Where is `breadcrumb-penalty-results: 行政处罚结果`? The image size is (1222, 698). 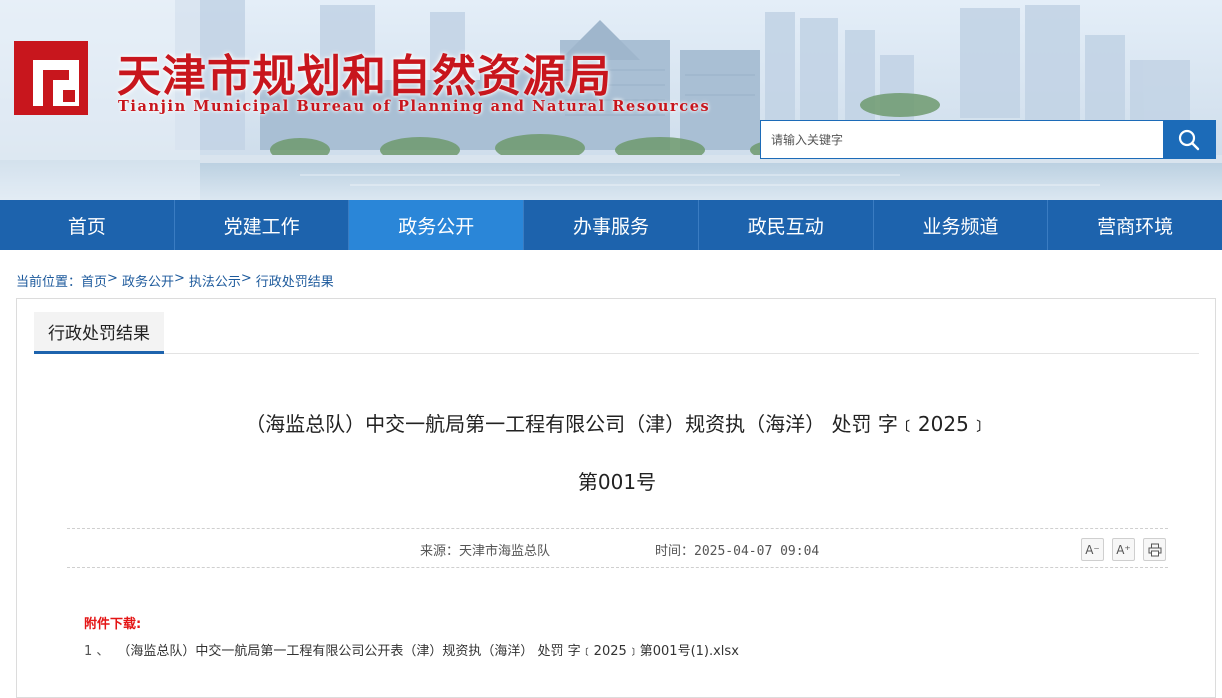
breadcrumb-penalty-results: 行政处罚结果 is located at coordinates (295, 280).